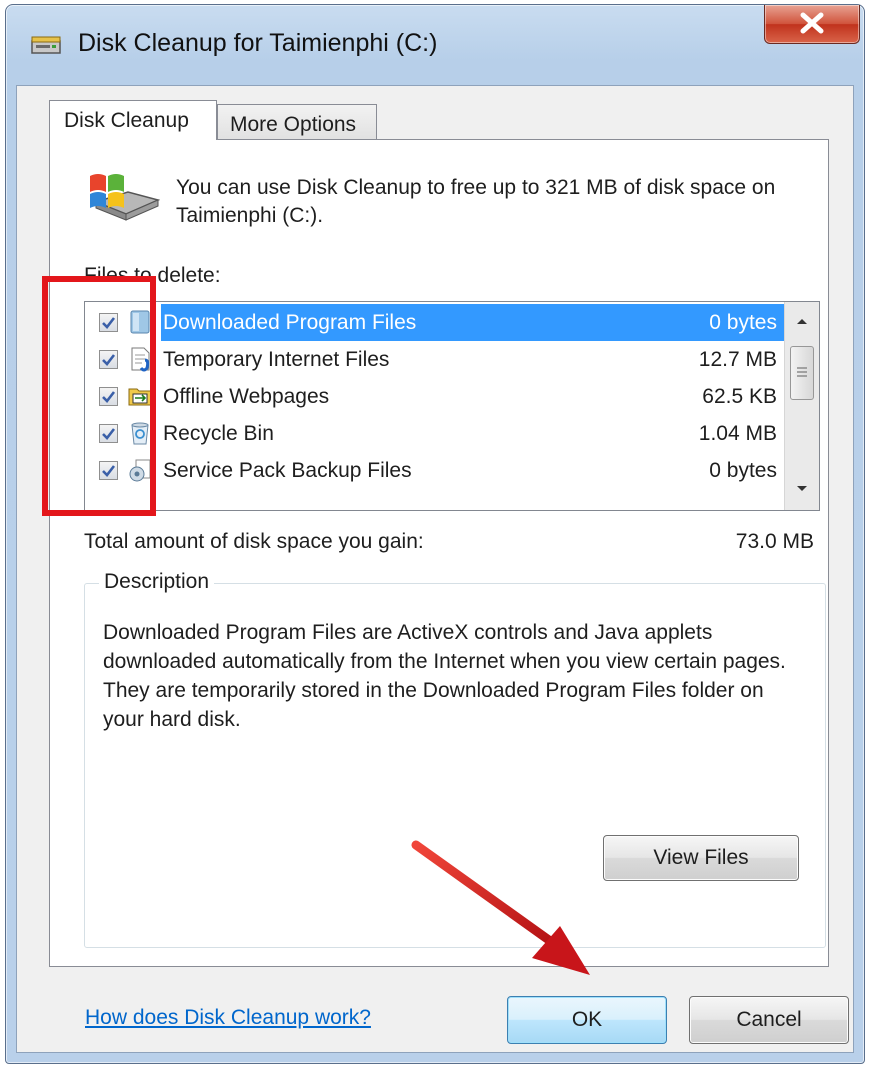 The height and width of the screenshot is (1070, 870). What do you see at coordinates (739, 396) in the screenshot?
I see `file-size: 62.5 KB` at bounding box center [739, 396].